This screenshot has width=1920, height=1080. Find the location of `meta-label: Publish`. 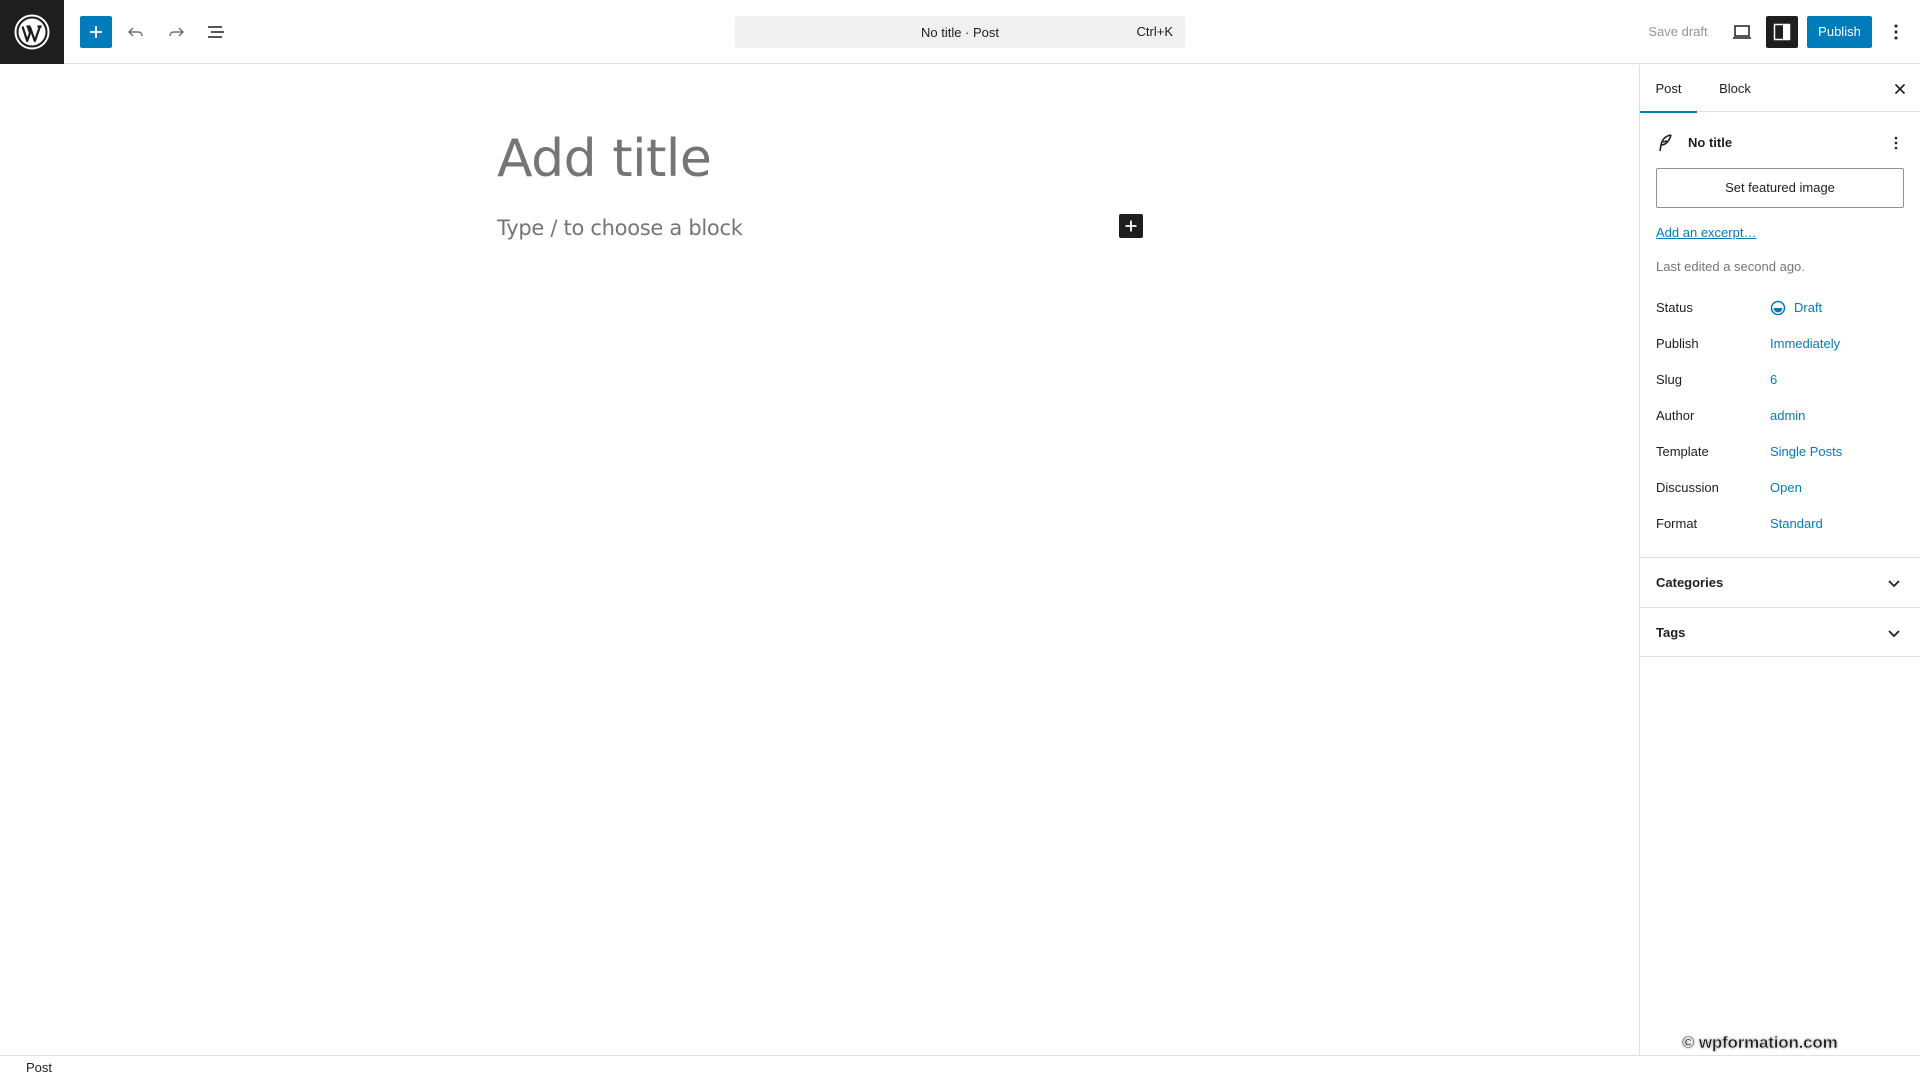

meta-label: Publish is located at coordinates (1677, 343).